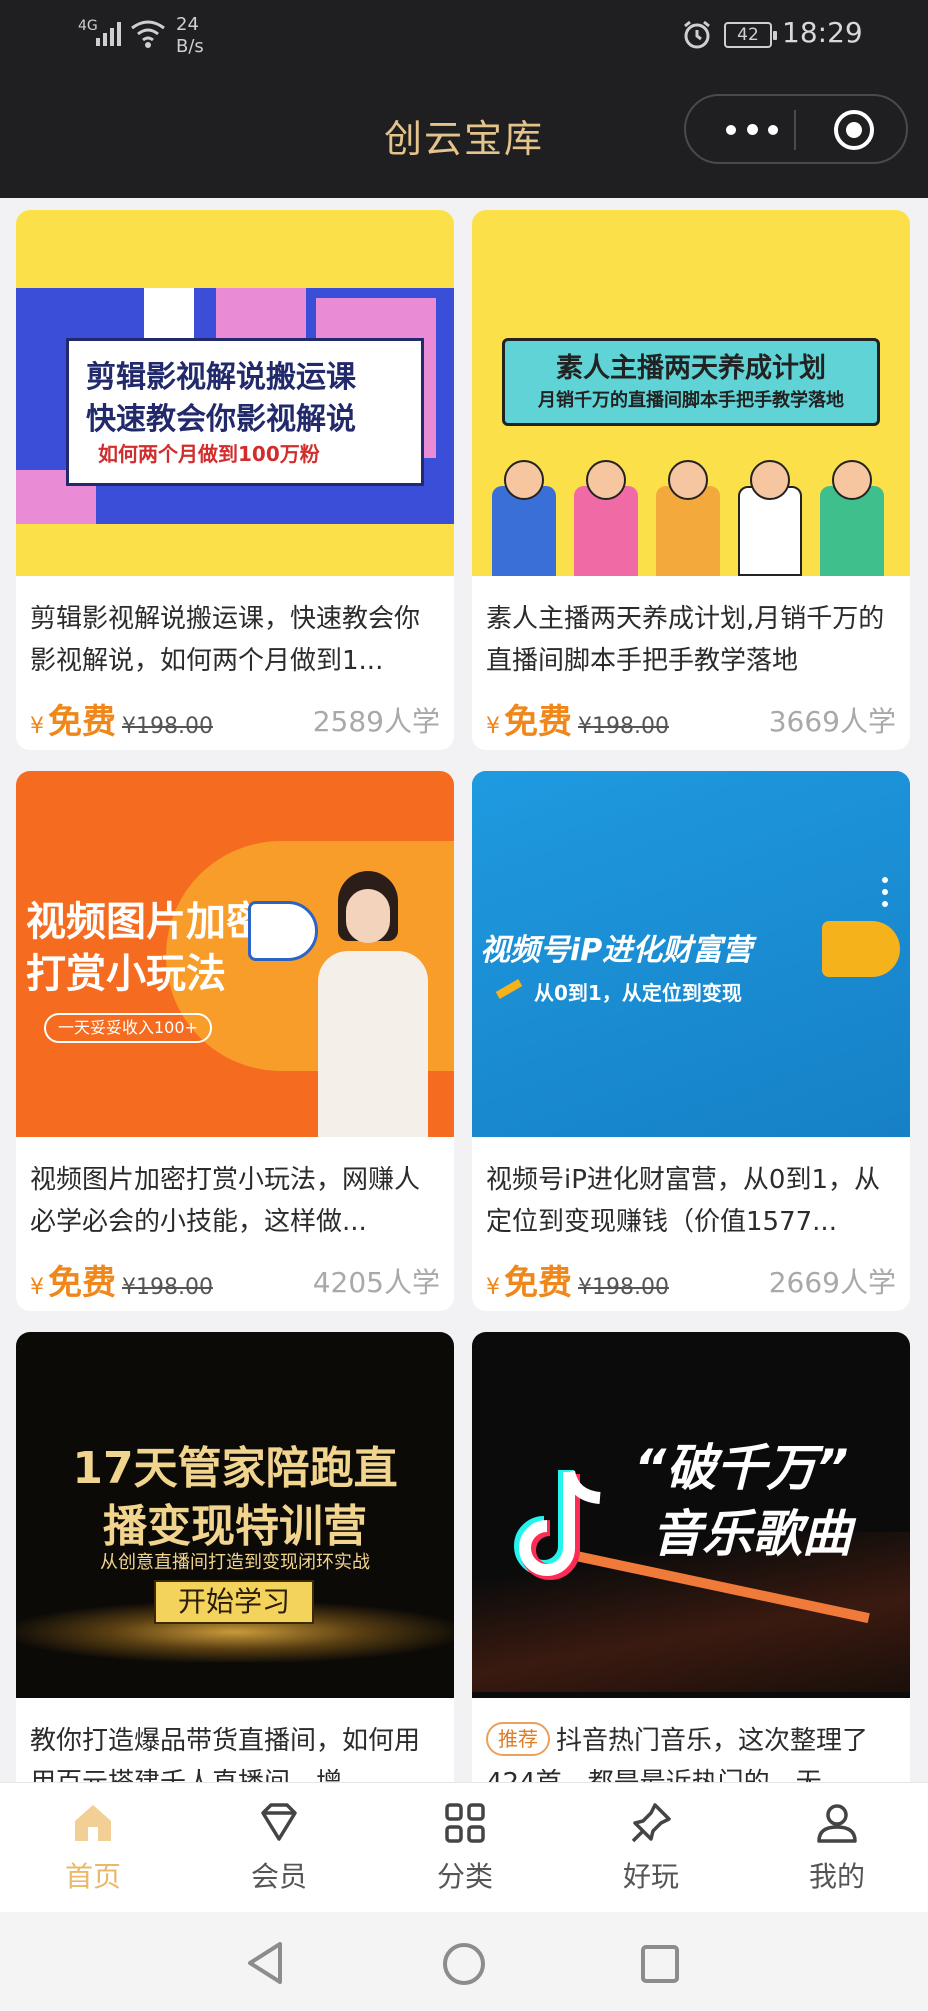  I want to click on tiktok-logo-icon, so click(557, 1525).